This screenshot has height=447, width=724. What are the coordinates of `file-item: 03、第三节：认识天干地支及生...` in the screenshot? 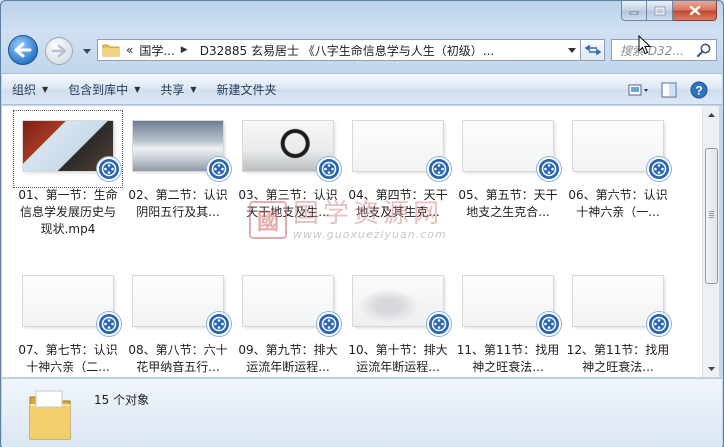 It's located at (288, 166).